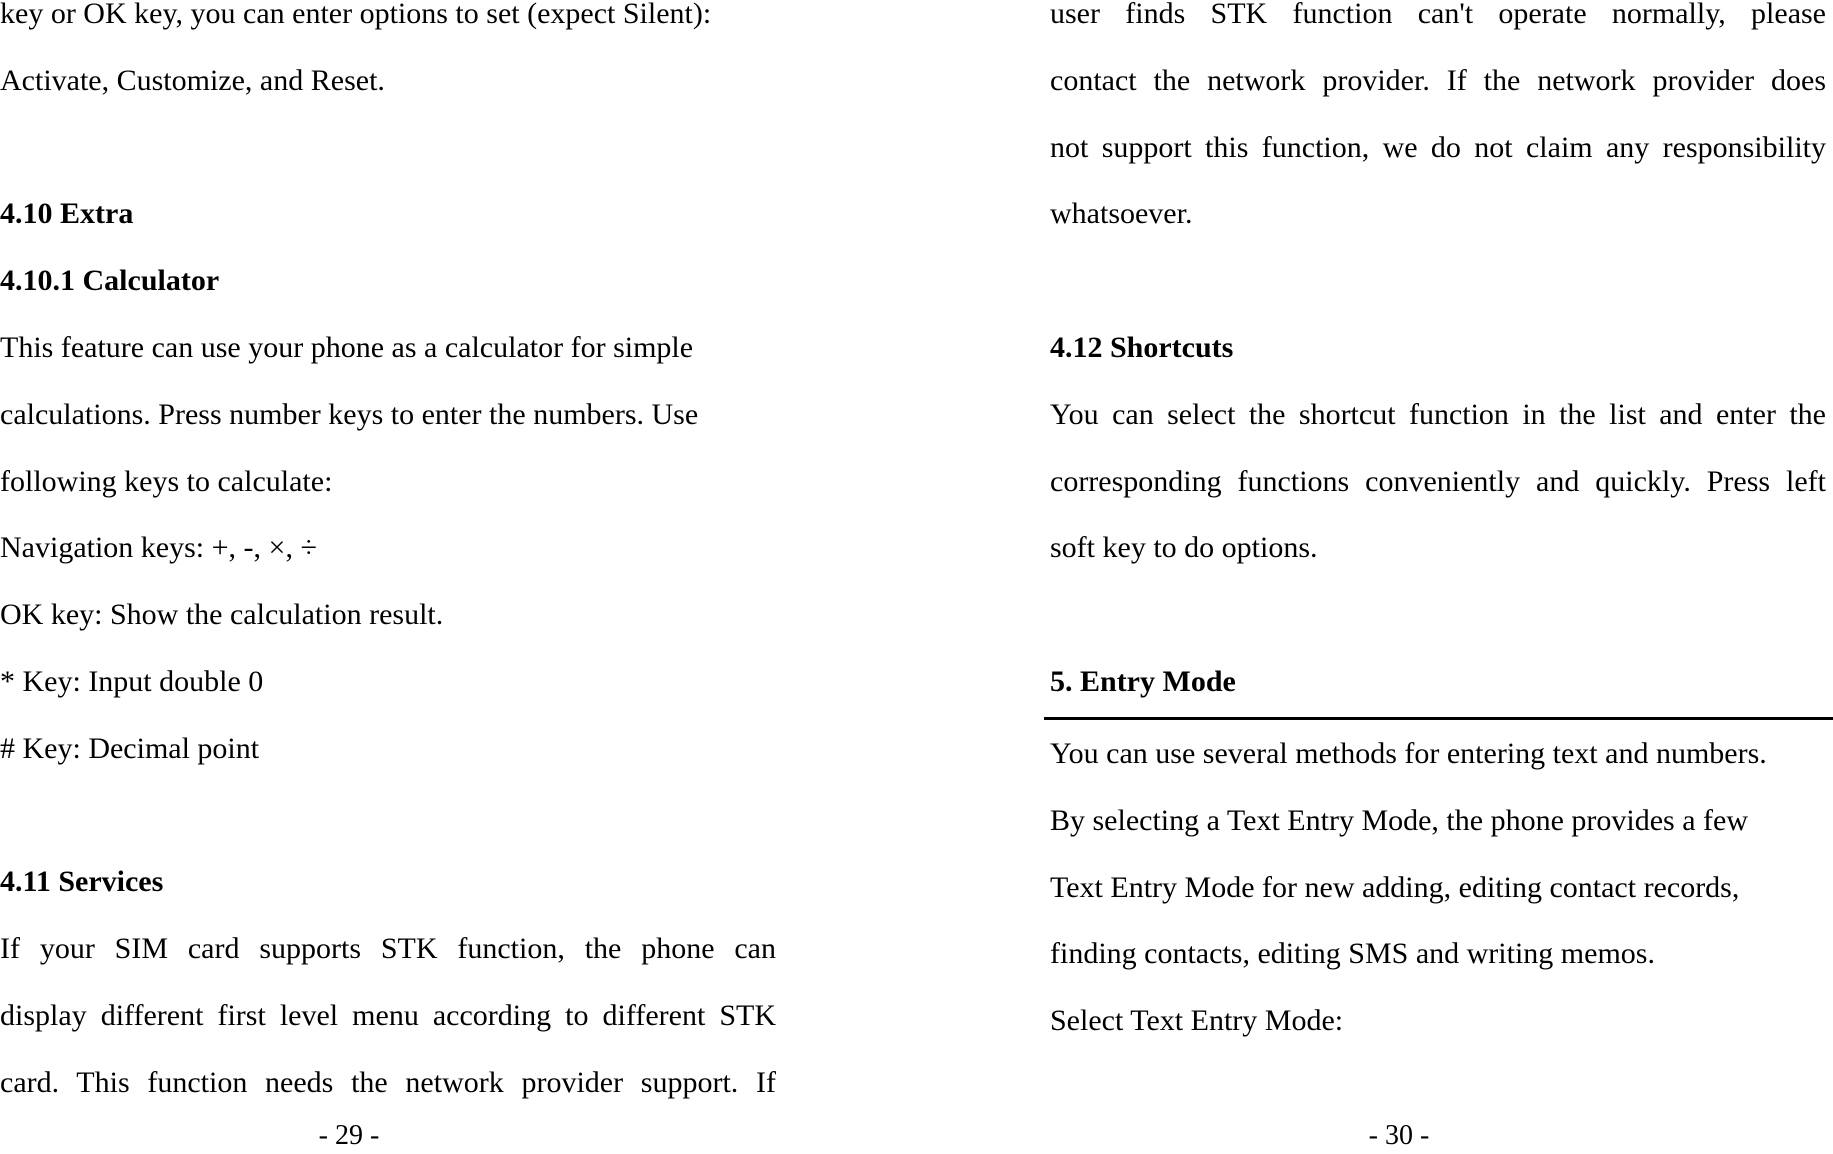 The width and height of the screenshot is (1833, 1154). I want to click on text-line: following keys to calculate:, so click(166, 481).